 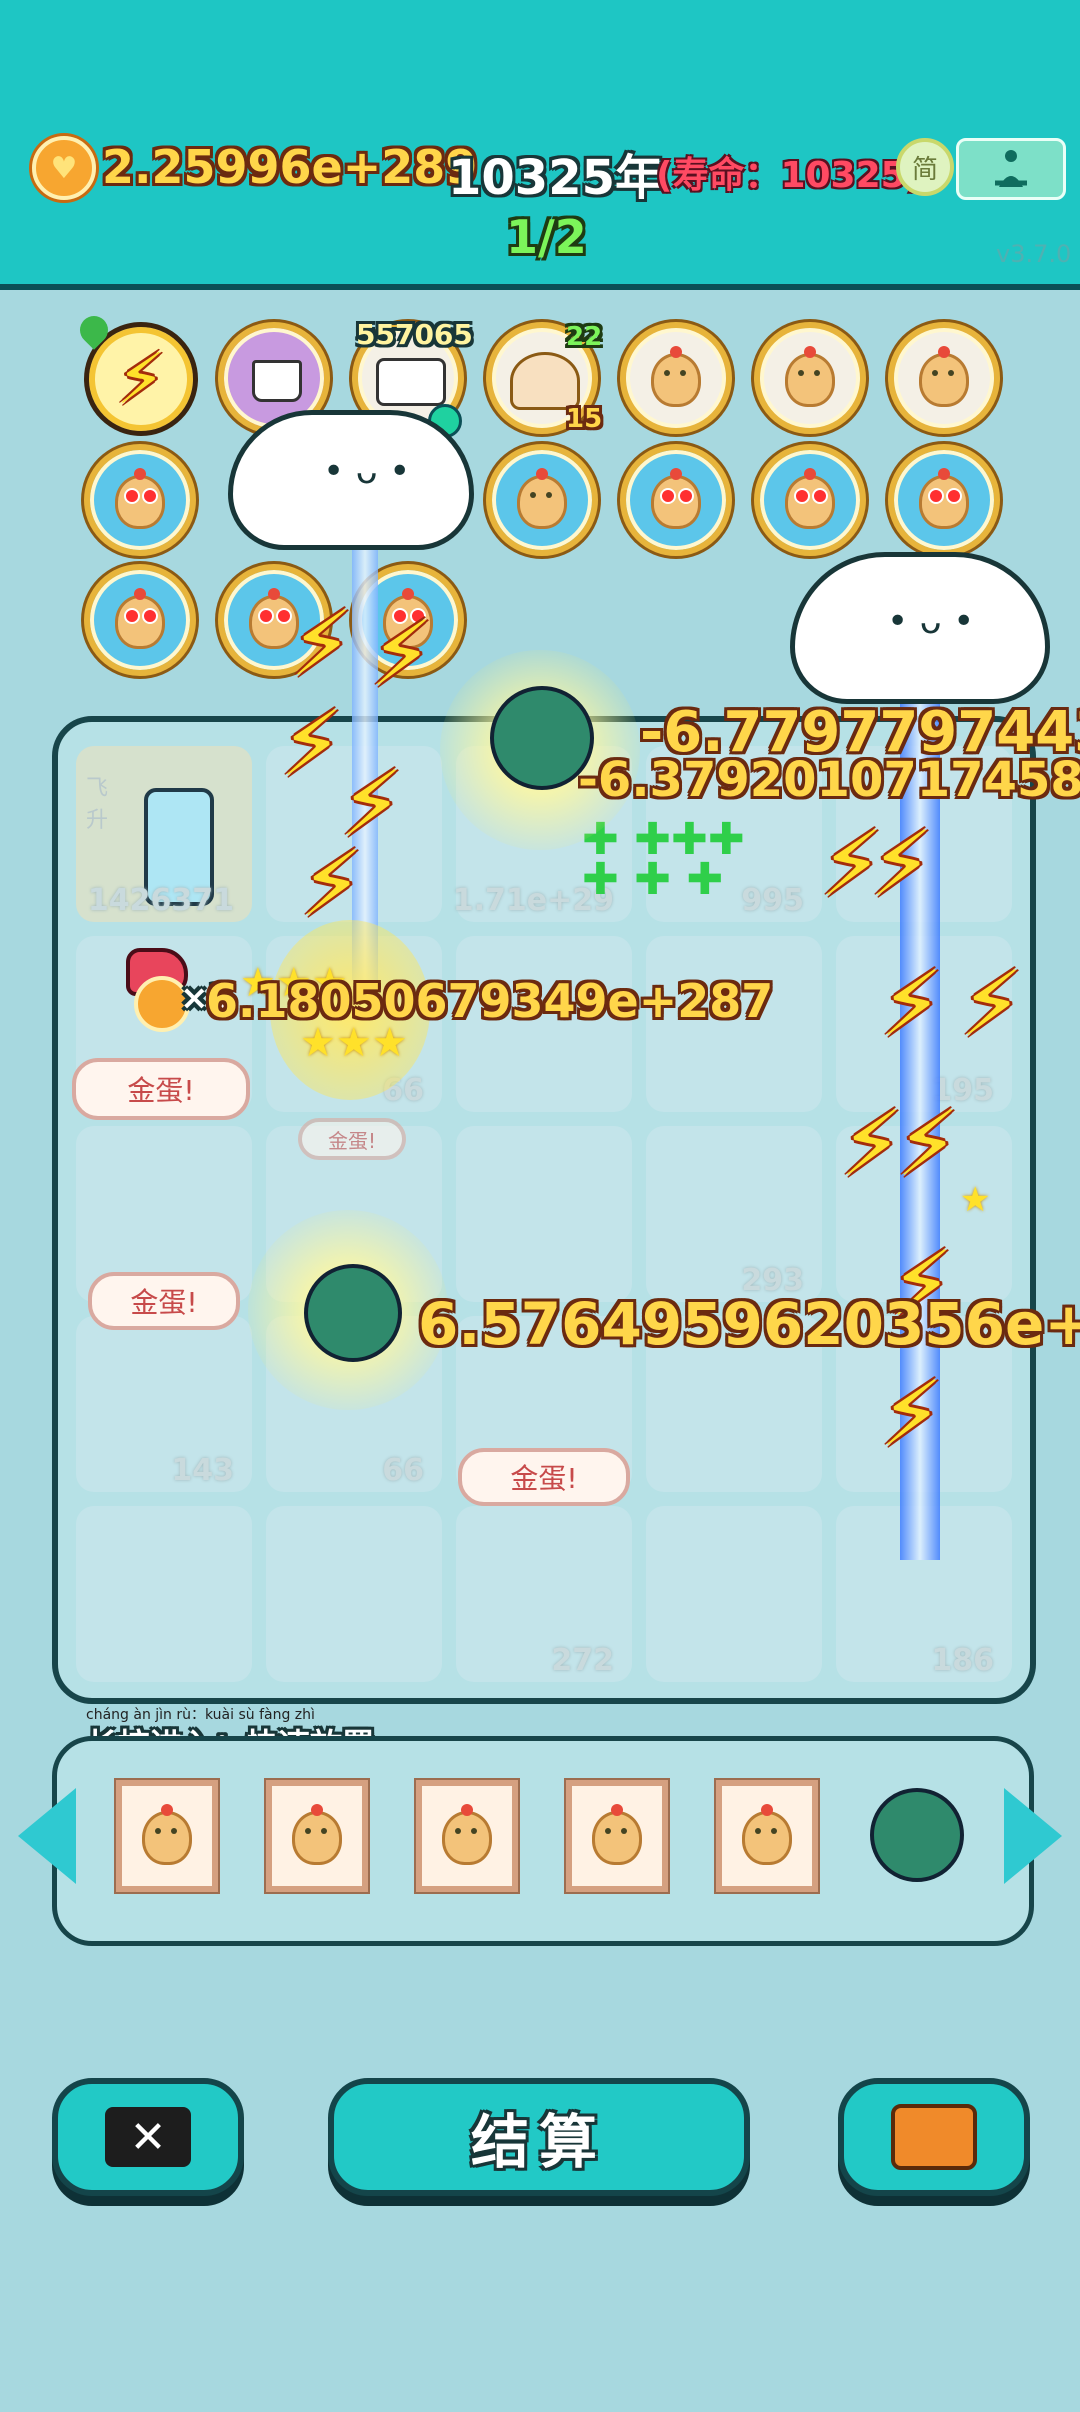 I want to click on tray-item-jade-orb, so click(x=917, y=1835).